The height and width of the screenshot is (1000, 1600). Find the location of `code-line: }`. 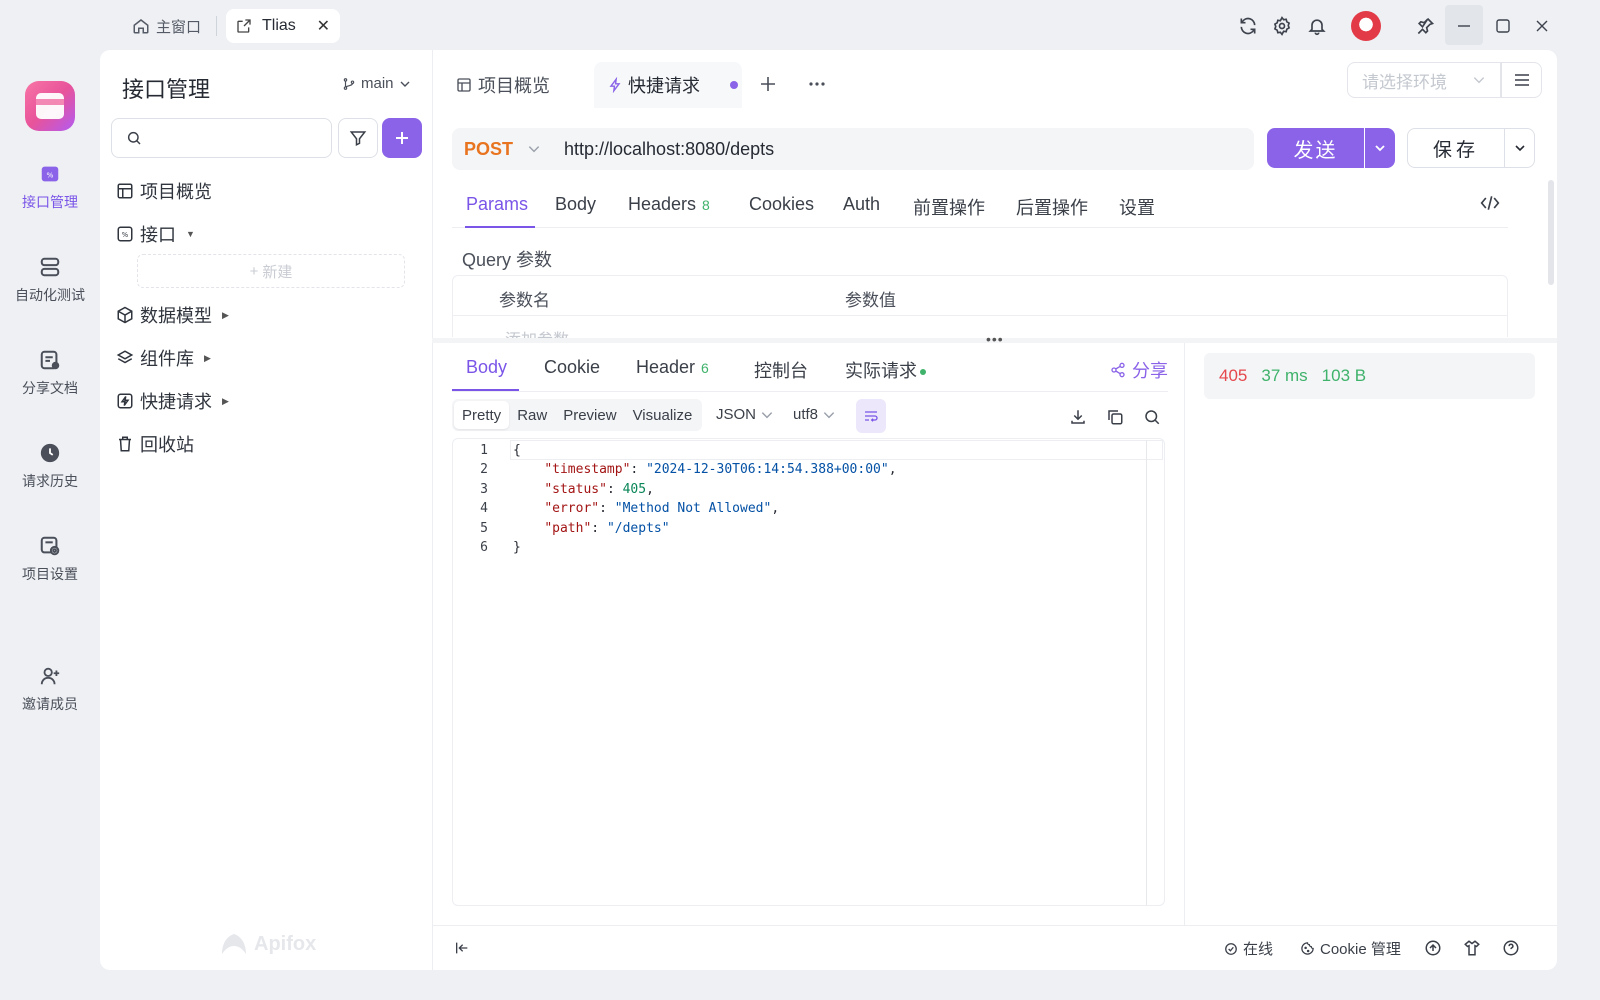

code-line: } is located at coordinates (517, 547).